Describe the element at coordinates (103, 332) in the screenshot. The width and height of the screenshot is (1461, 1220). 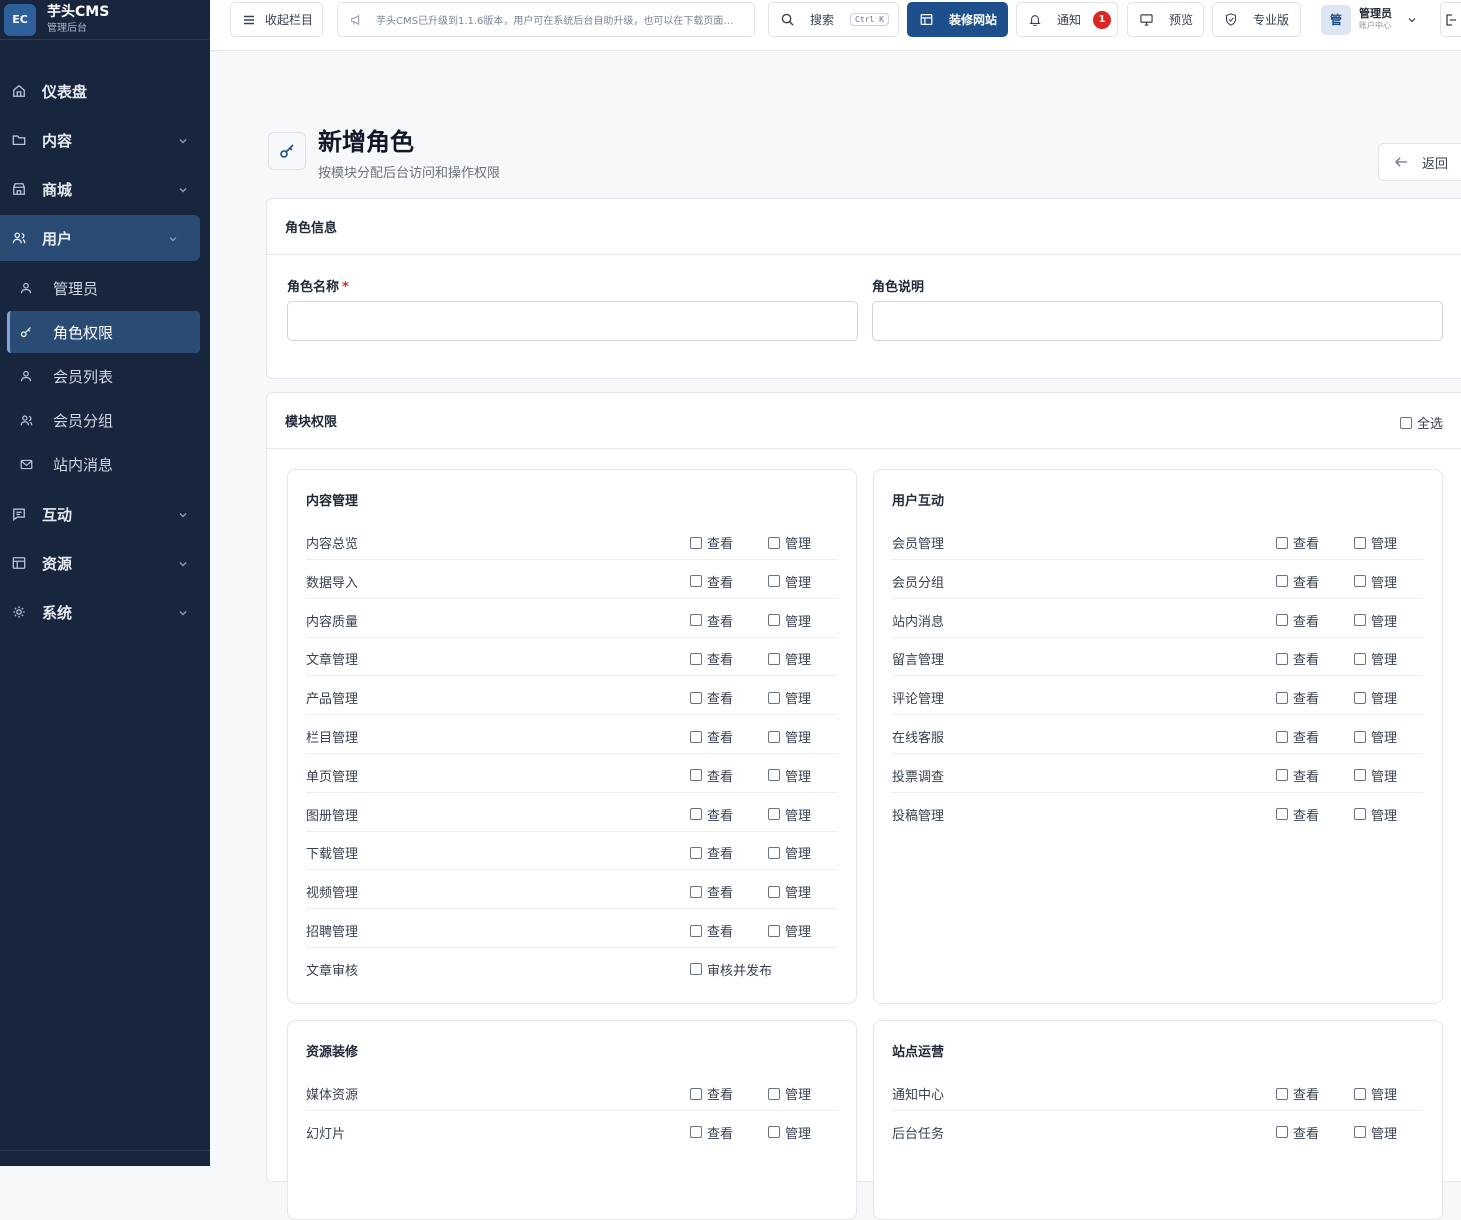
I see `sub-item-roles: 角色权限` at that location.